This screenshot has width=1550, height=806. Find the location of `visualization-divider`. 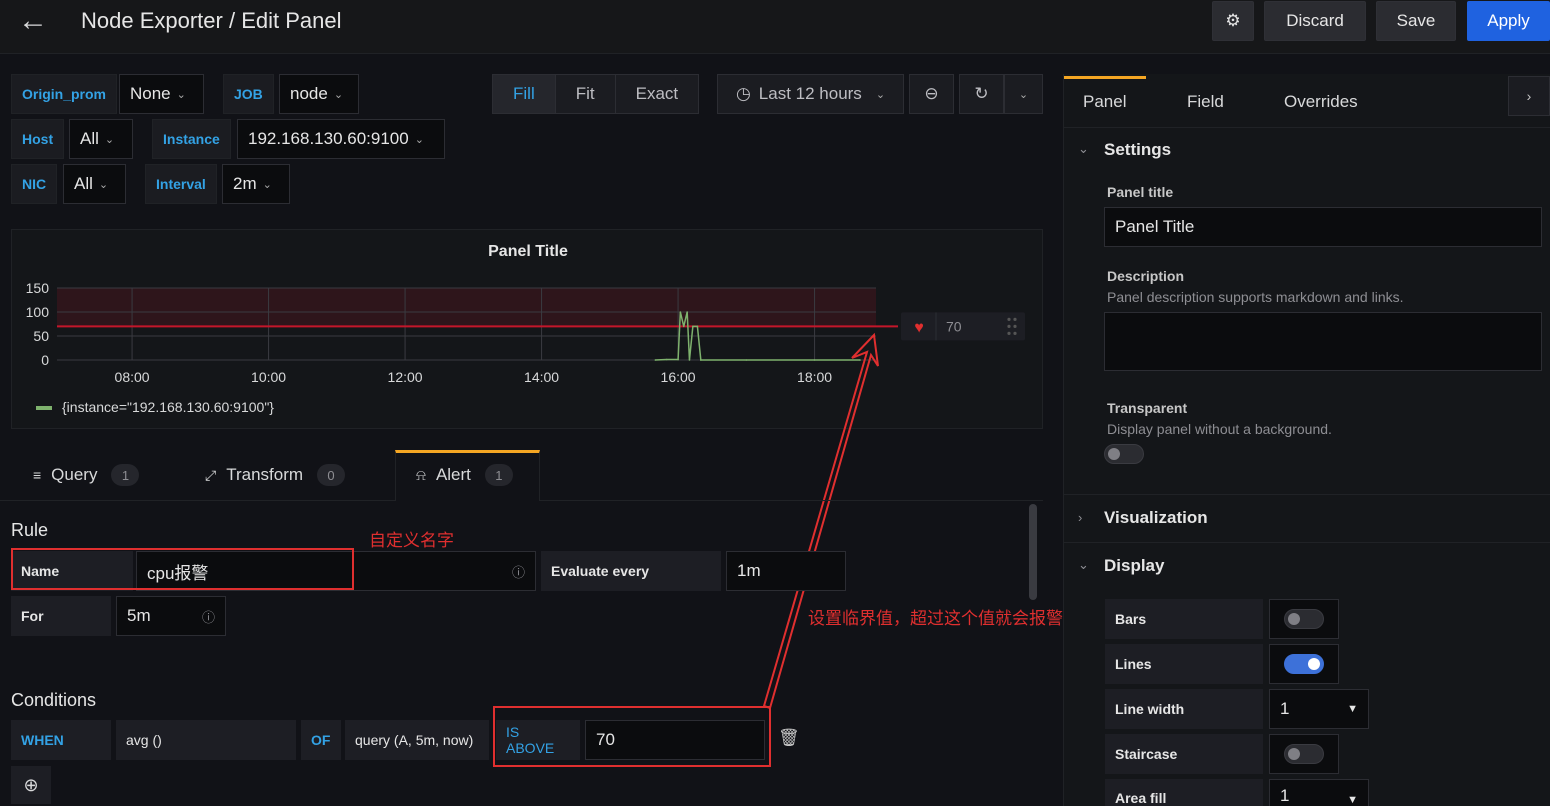

visualization-divider is located at coordinates (1307, 542).